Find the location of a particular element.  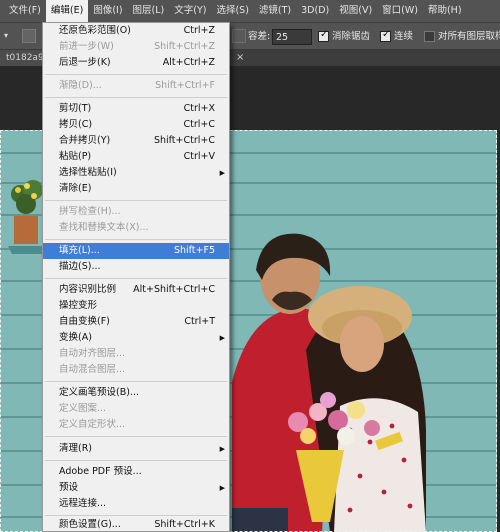

tool-preset-chevron-icon: ▾ is located at coordinates (6, 35).